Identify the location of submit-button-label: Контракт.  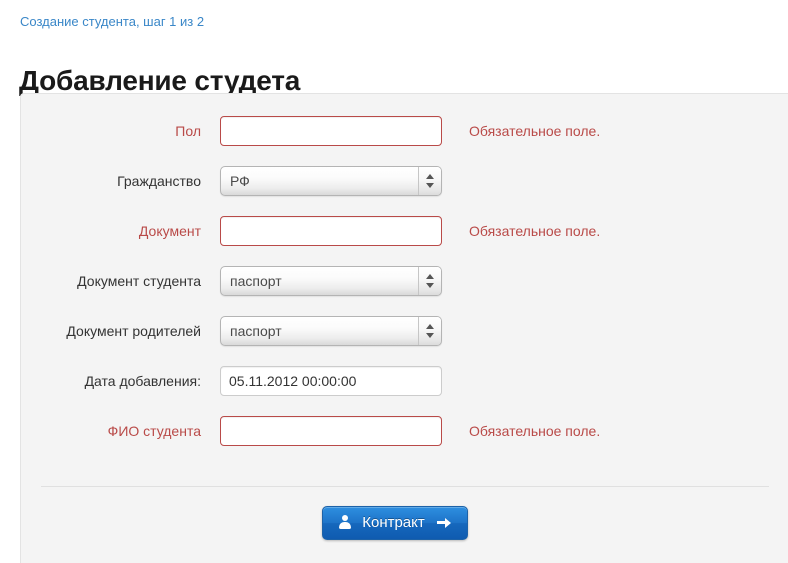
(393, 523).